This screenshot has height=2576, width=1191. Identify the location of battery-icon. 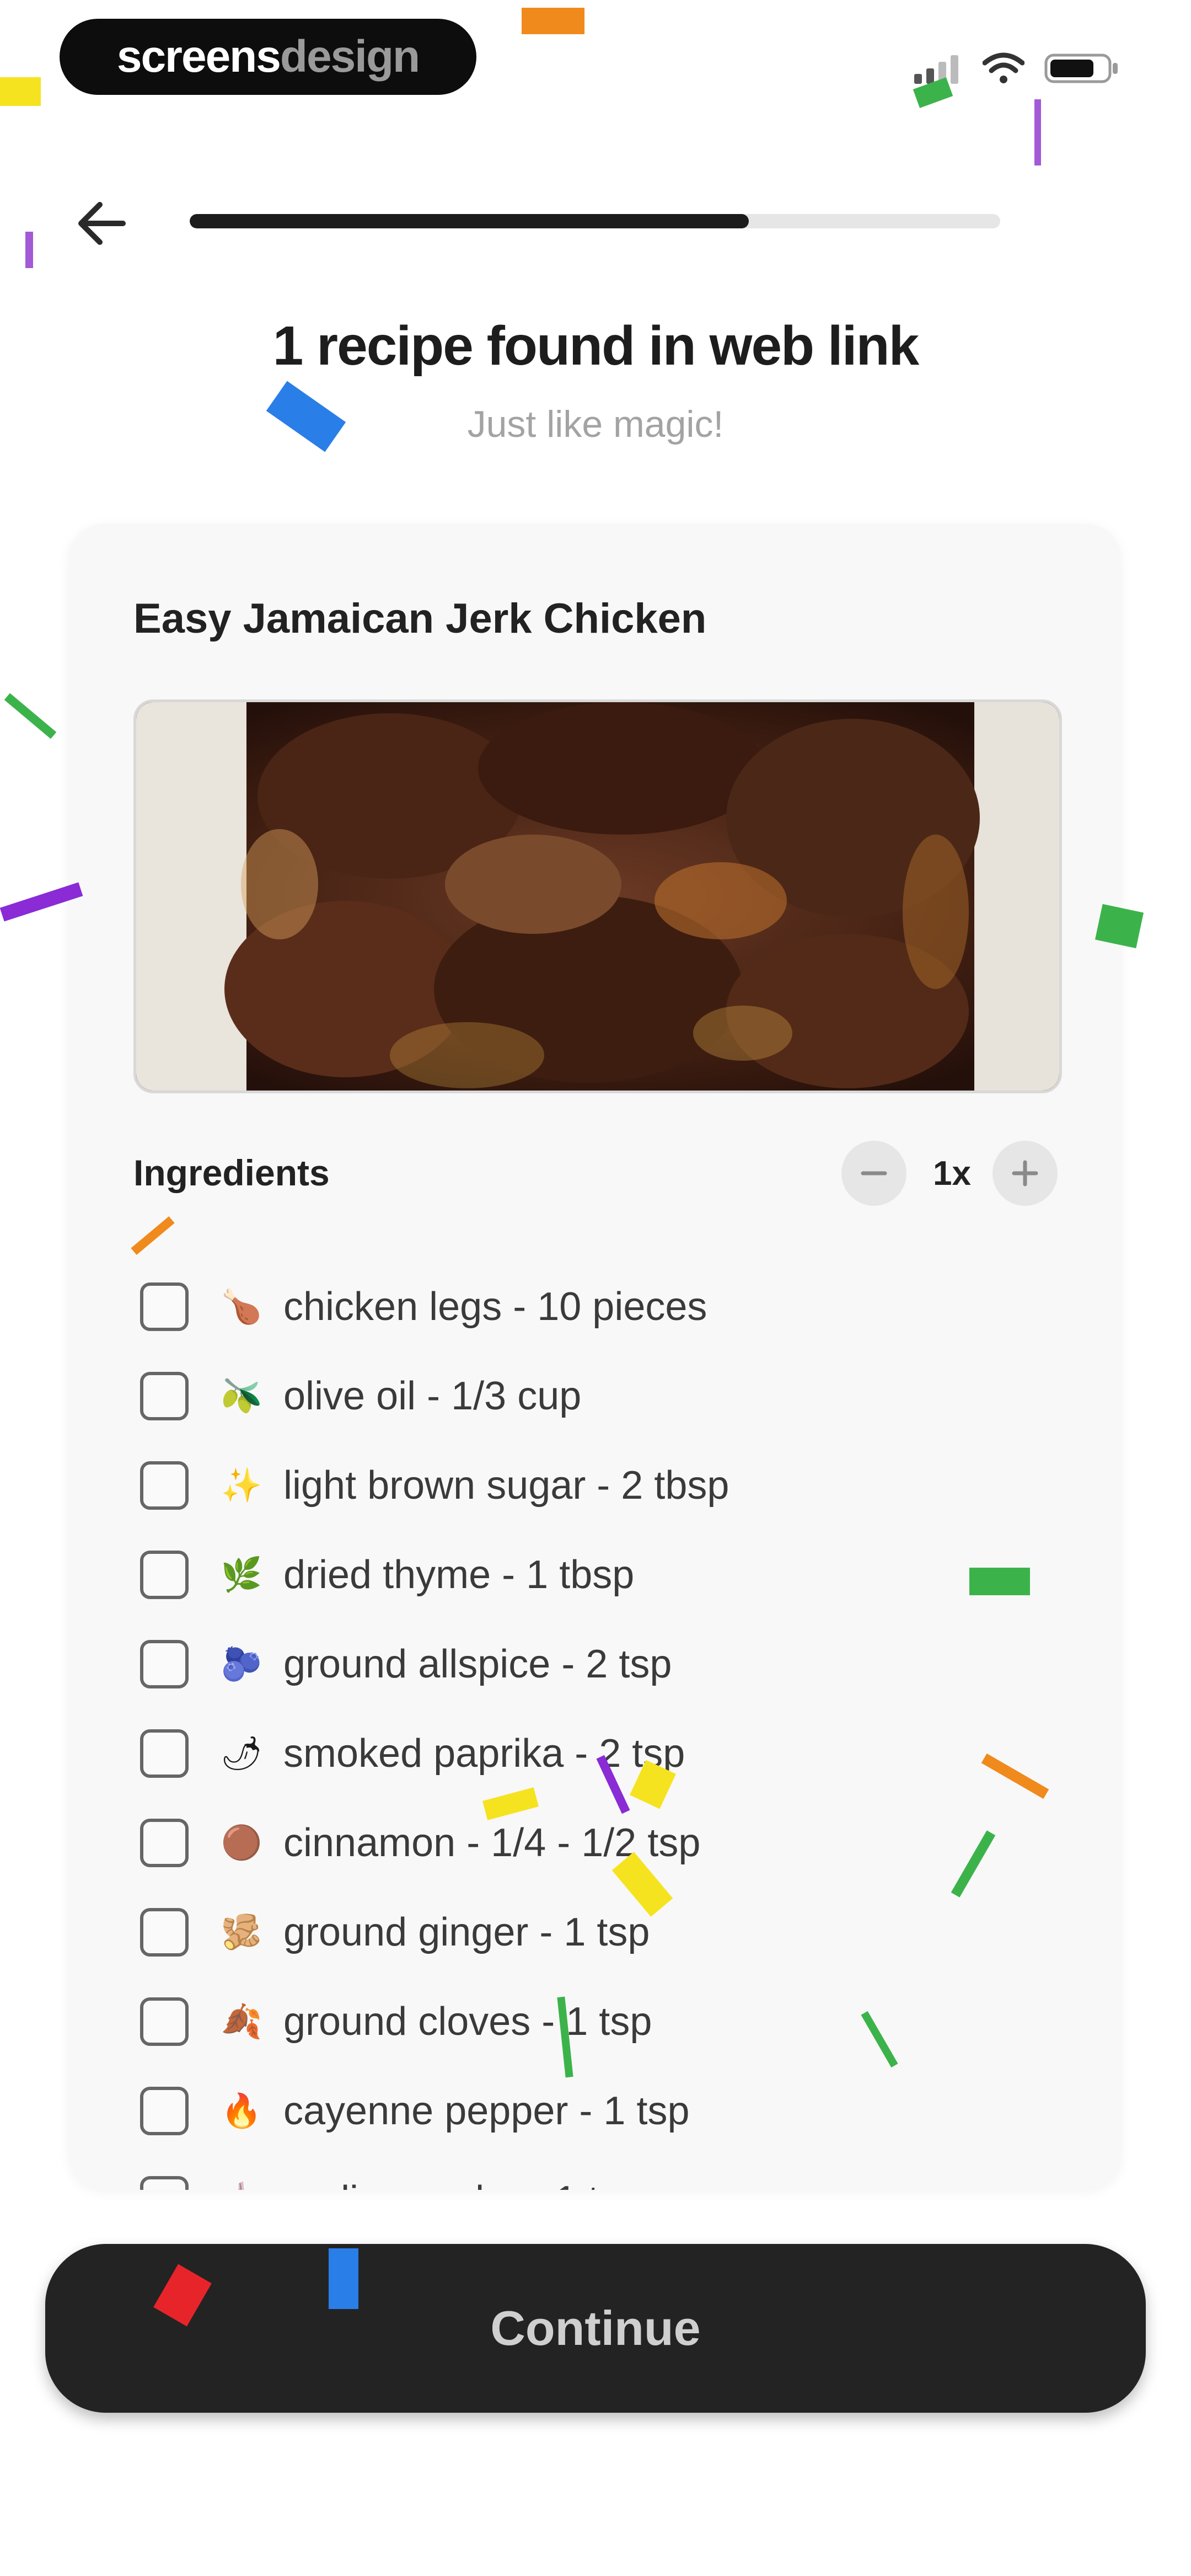
(1081, 68).